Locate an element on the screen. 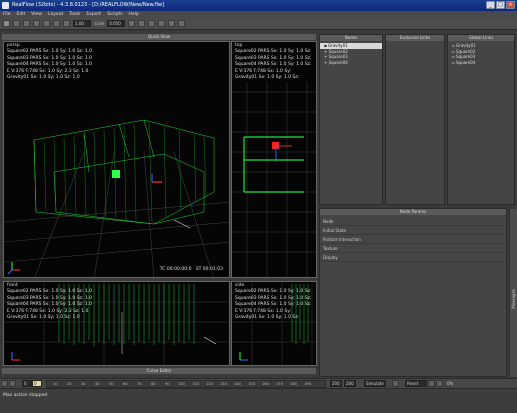  exclusive-links-header: Exclusive Links is located at coordinates (415, 38).